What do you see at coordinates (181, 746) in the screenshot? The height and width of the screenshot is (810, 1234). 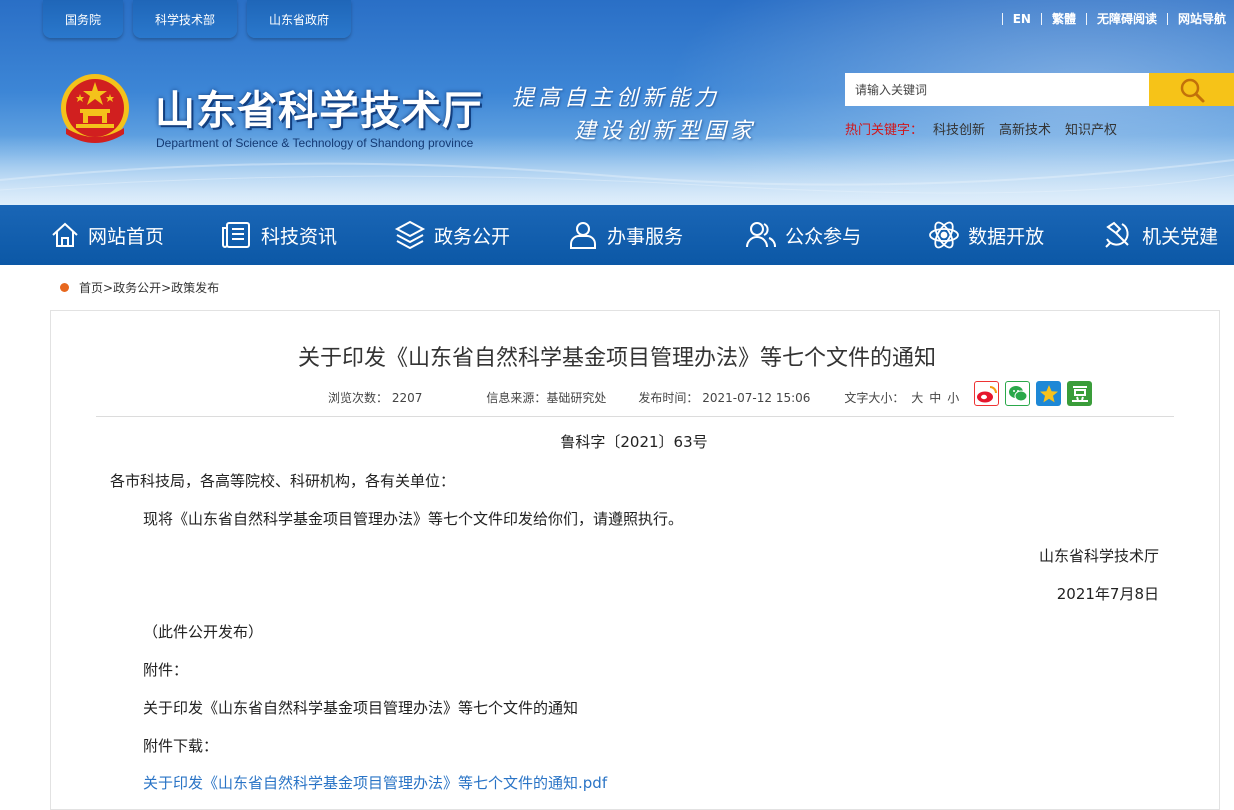 I see `download-label: 附件下载：` at bounding box center [181, 746].